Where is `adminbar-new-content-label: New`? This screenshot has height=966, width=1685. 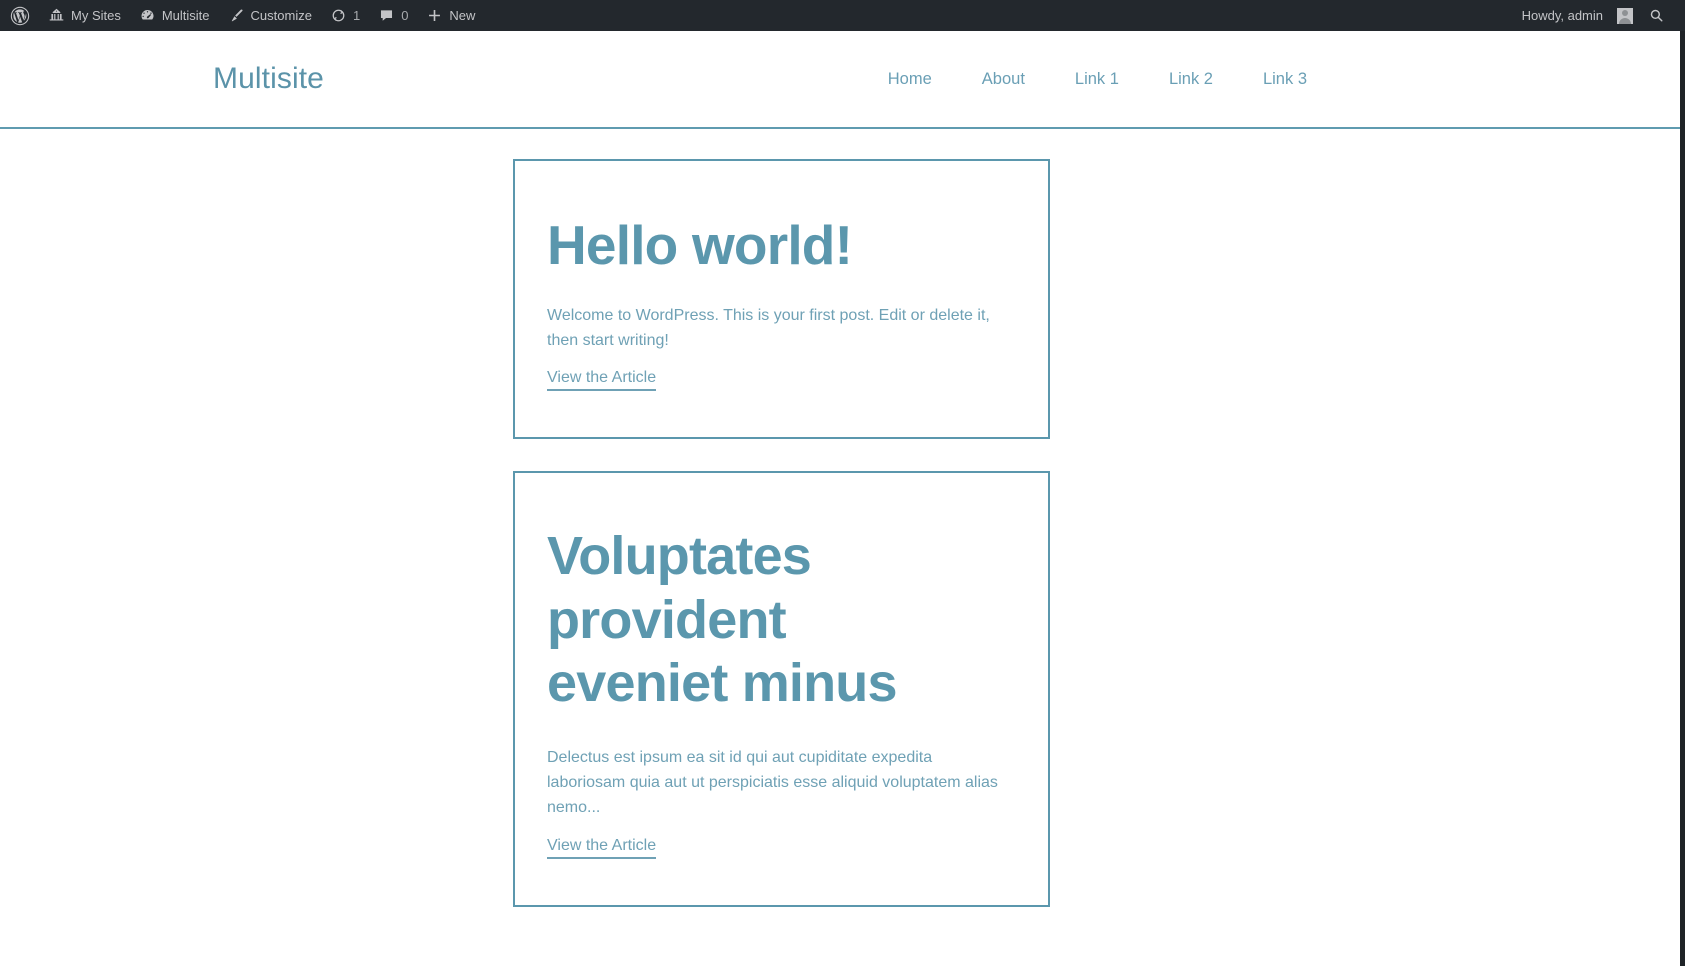
adminbar-new-content-label: New is located at coordinates (462, 15).